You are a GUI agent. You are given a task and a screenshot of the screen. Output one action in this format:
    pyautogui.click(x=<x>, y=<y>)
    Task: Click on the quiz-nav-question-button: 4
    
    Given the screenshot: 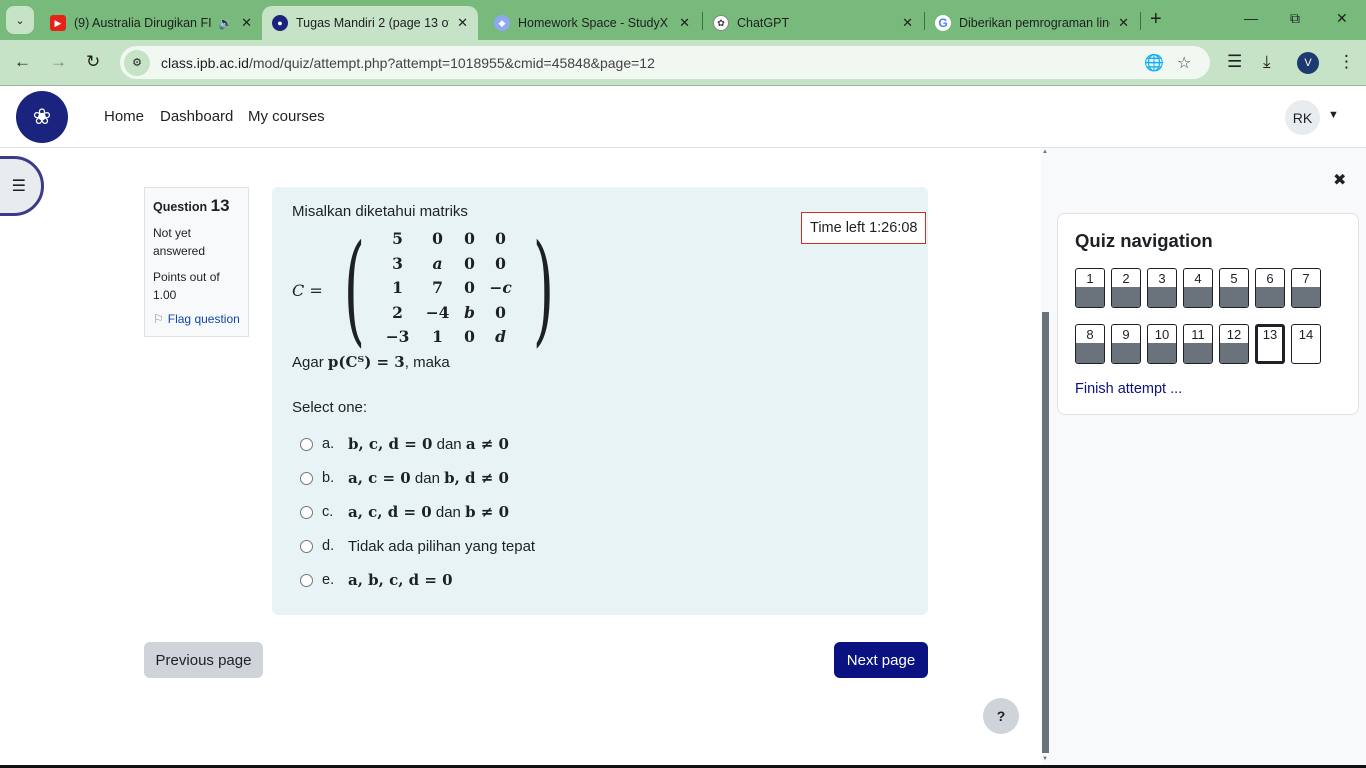 What is the action you would take?
    pyautogui.click(x=1198, y=288)
    